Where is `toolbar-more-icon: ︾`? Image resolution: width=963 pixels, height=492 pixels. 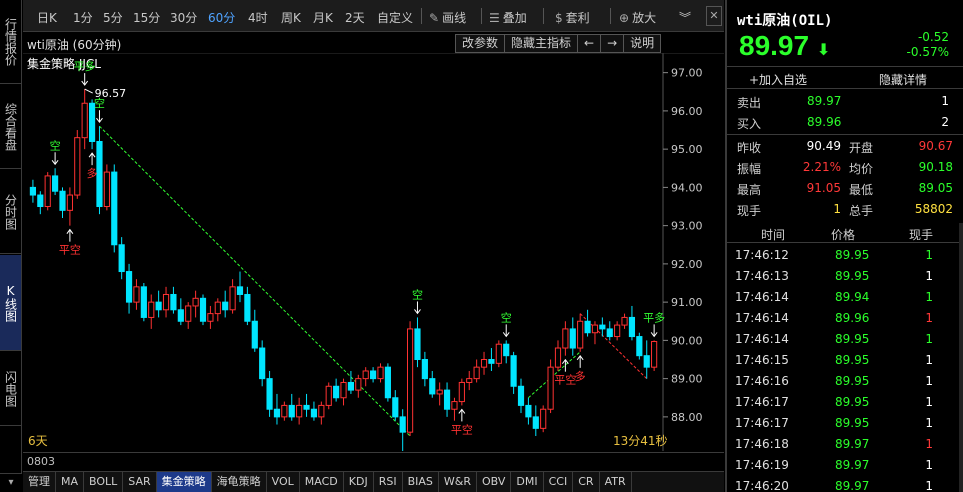
toolbar-more-icon: ︾ is located at coordinates (685, 17).